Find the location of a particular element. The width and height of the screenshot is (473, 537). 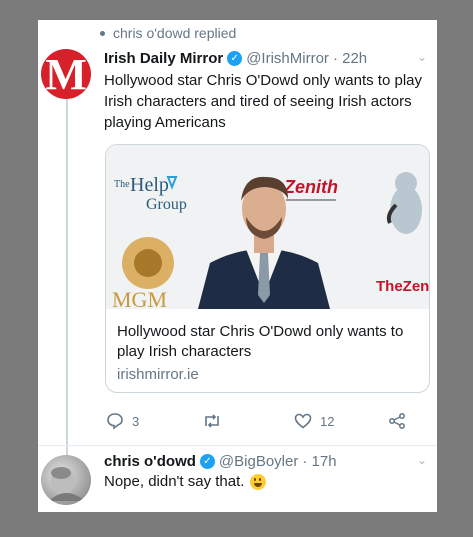

thread-connector is located at coordinates (67, 277).